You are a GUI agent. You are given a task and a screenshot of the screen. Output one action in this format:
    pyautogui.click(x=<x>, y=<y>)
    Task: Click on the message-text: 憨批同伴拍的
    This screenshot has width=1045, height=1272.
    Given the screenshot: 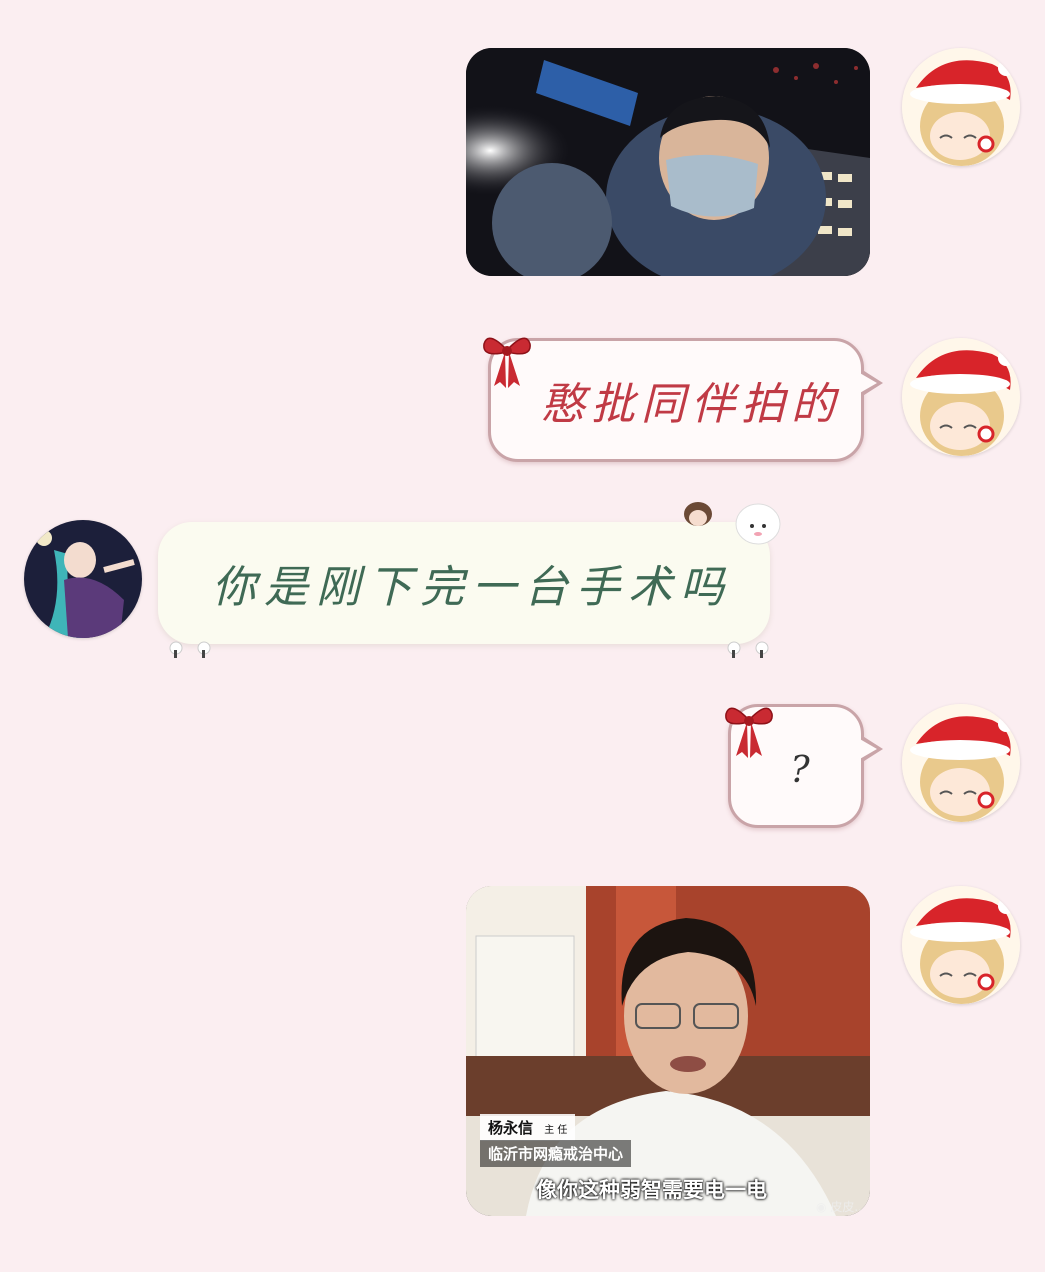 What is the action you would take?
    pyautogui.click(x=691, y=404)
    